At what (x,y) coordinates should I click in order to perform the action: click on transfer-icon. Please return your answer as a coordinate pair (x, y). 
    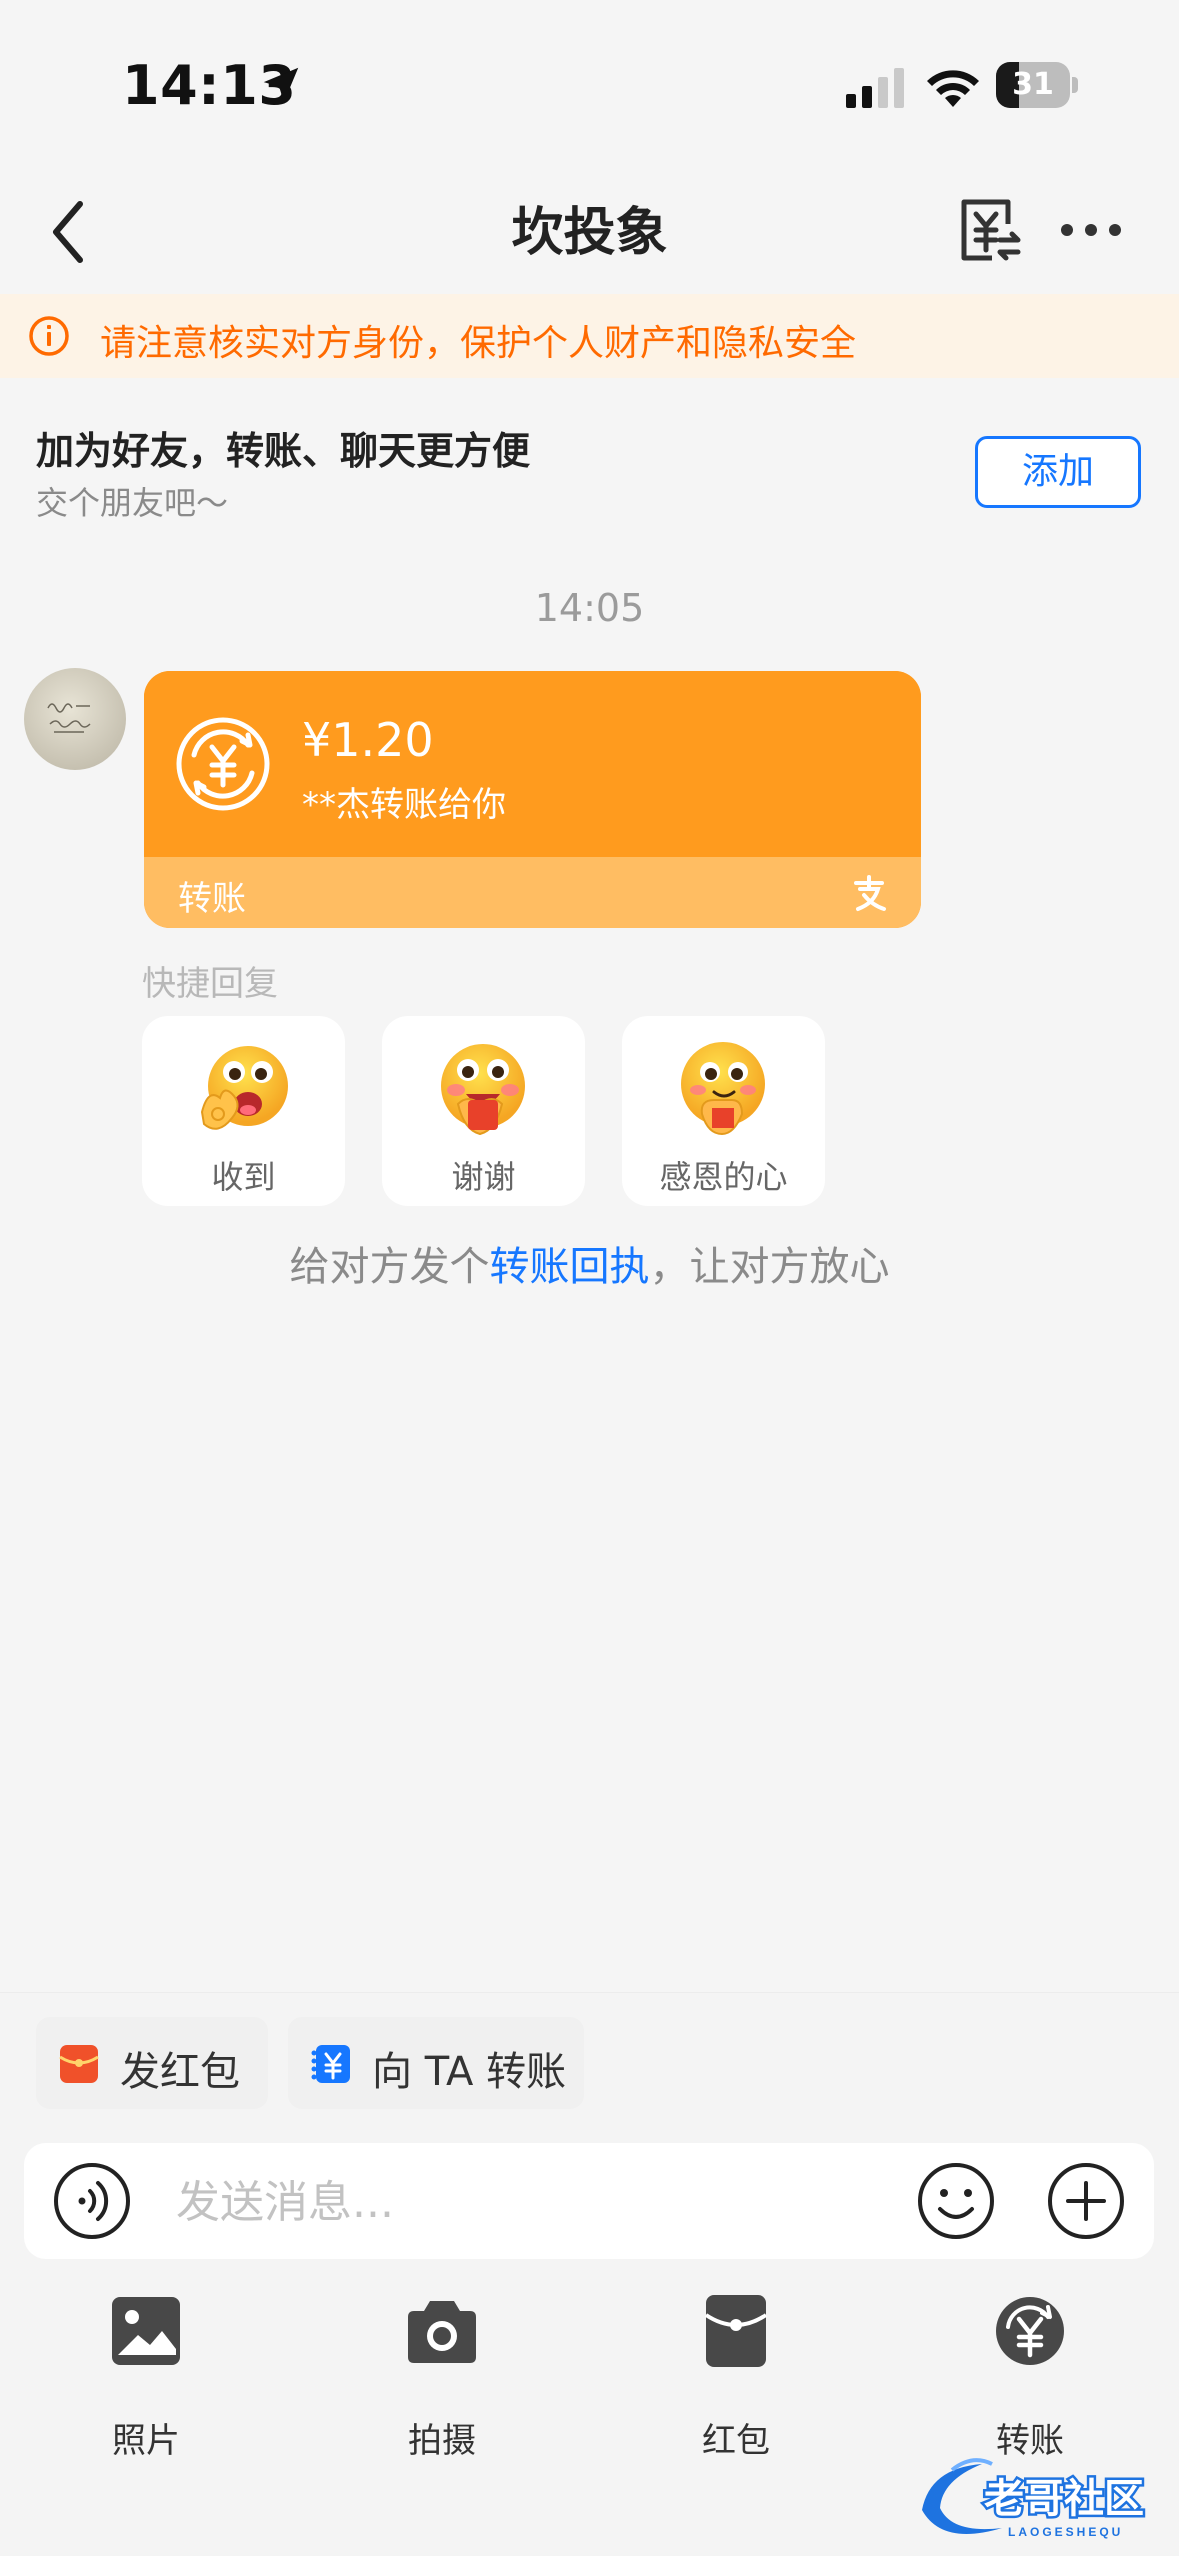
    Looking at the image, I should click on (1030, 2331).